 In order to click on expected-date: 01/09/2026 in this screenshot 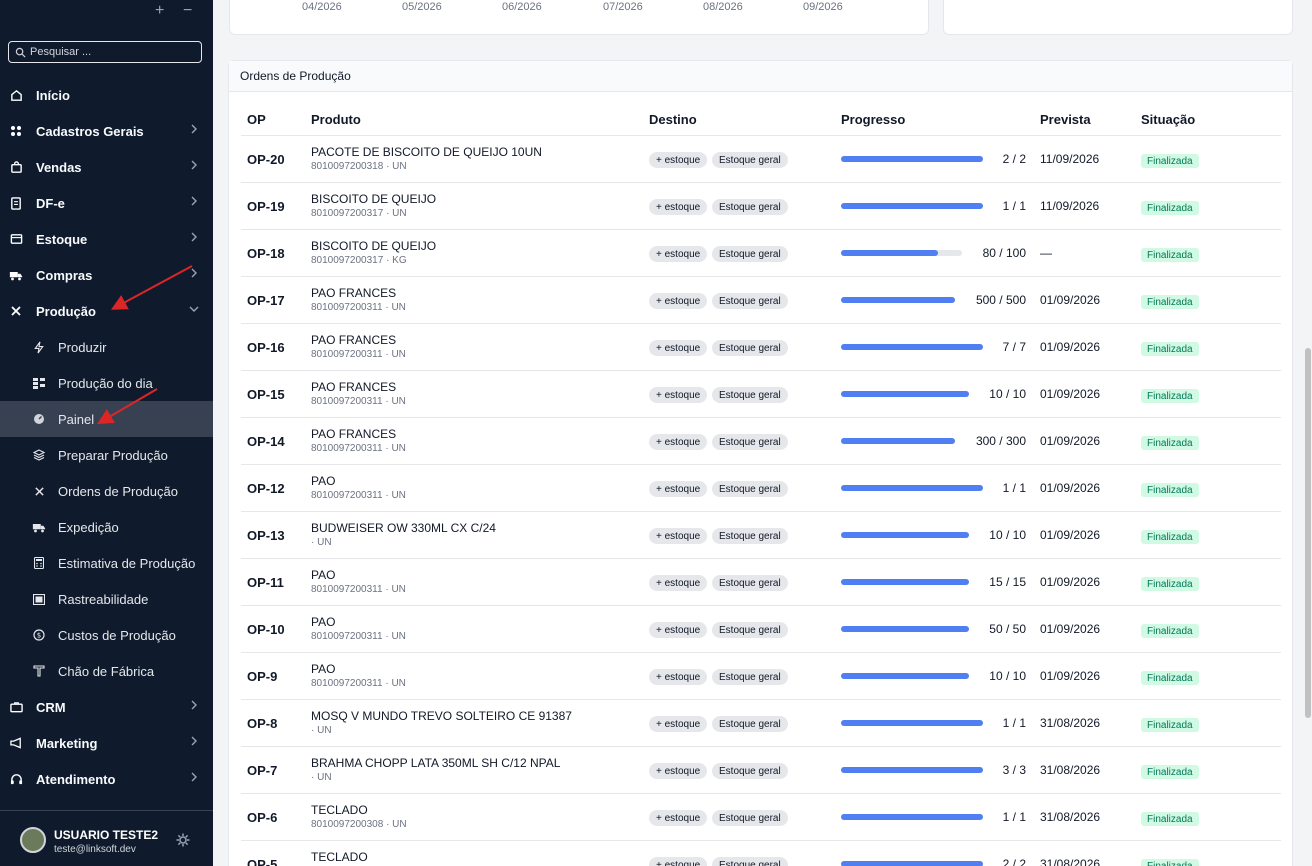, I will do `click(1070, 629)`.